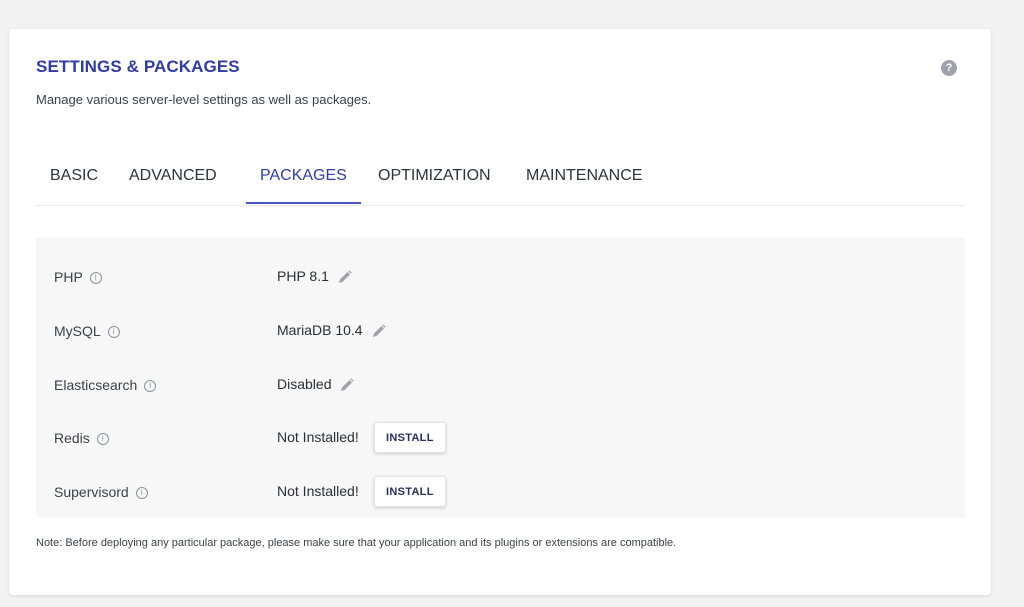 The height and width of the screenshot is (607, 1024). Describe the element at coordinates (303, 276) in the screenshot. I see `package-version: PHP 8.1` at that location.